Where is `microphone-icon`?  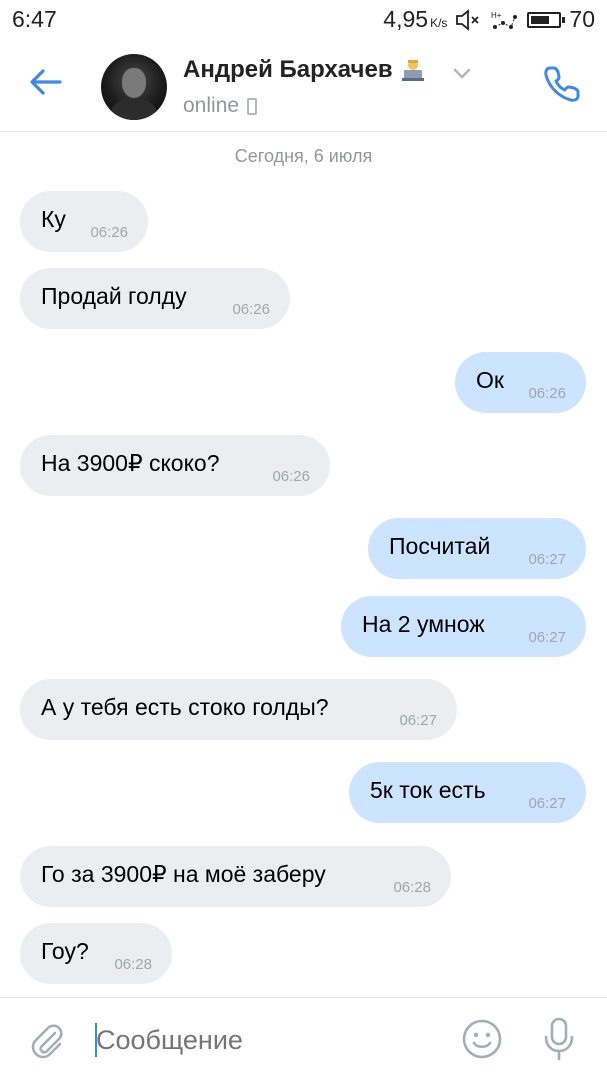
microphone-icon is located at coordinates (559, 1039).